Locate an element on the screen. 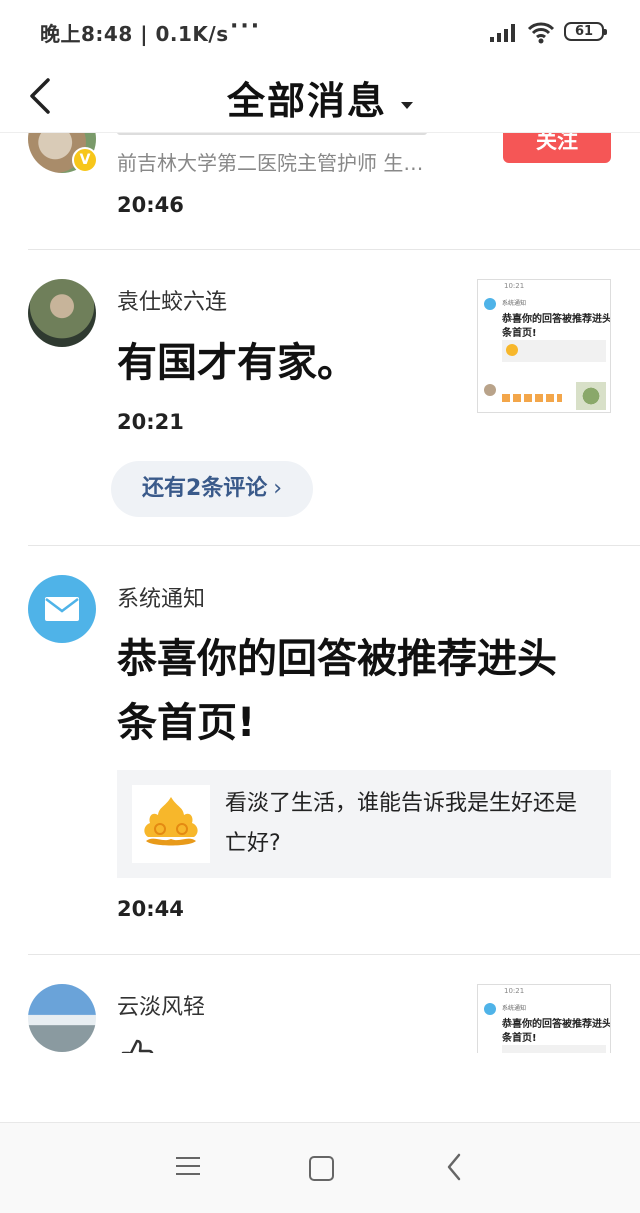 This screenshot has height=1213, width=640. item-time: 20:44 is located at coordinates (150, 909).